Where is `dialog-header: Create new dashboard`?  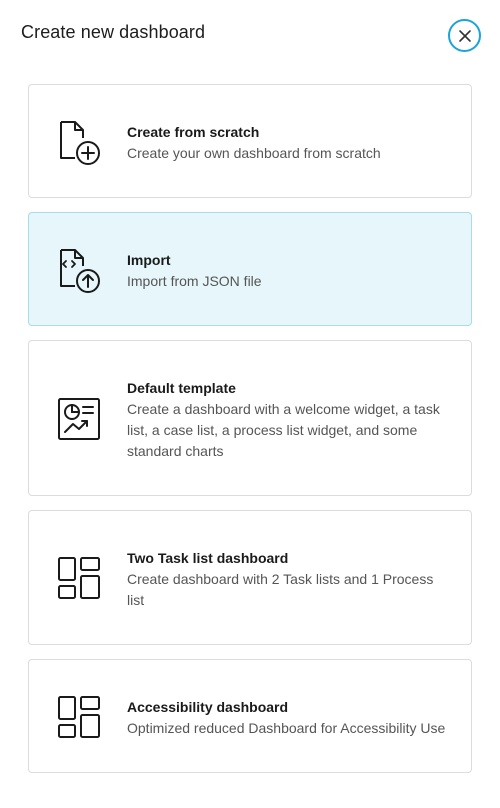
dialog-header: Create new dashboard is located at coordinates (250, 35).